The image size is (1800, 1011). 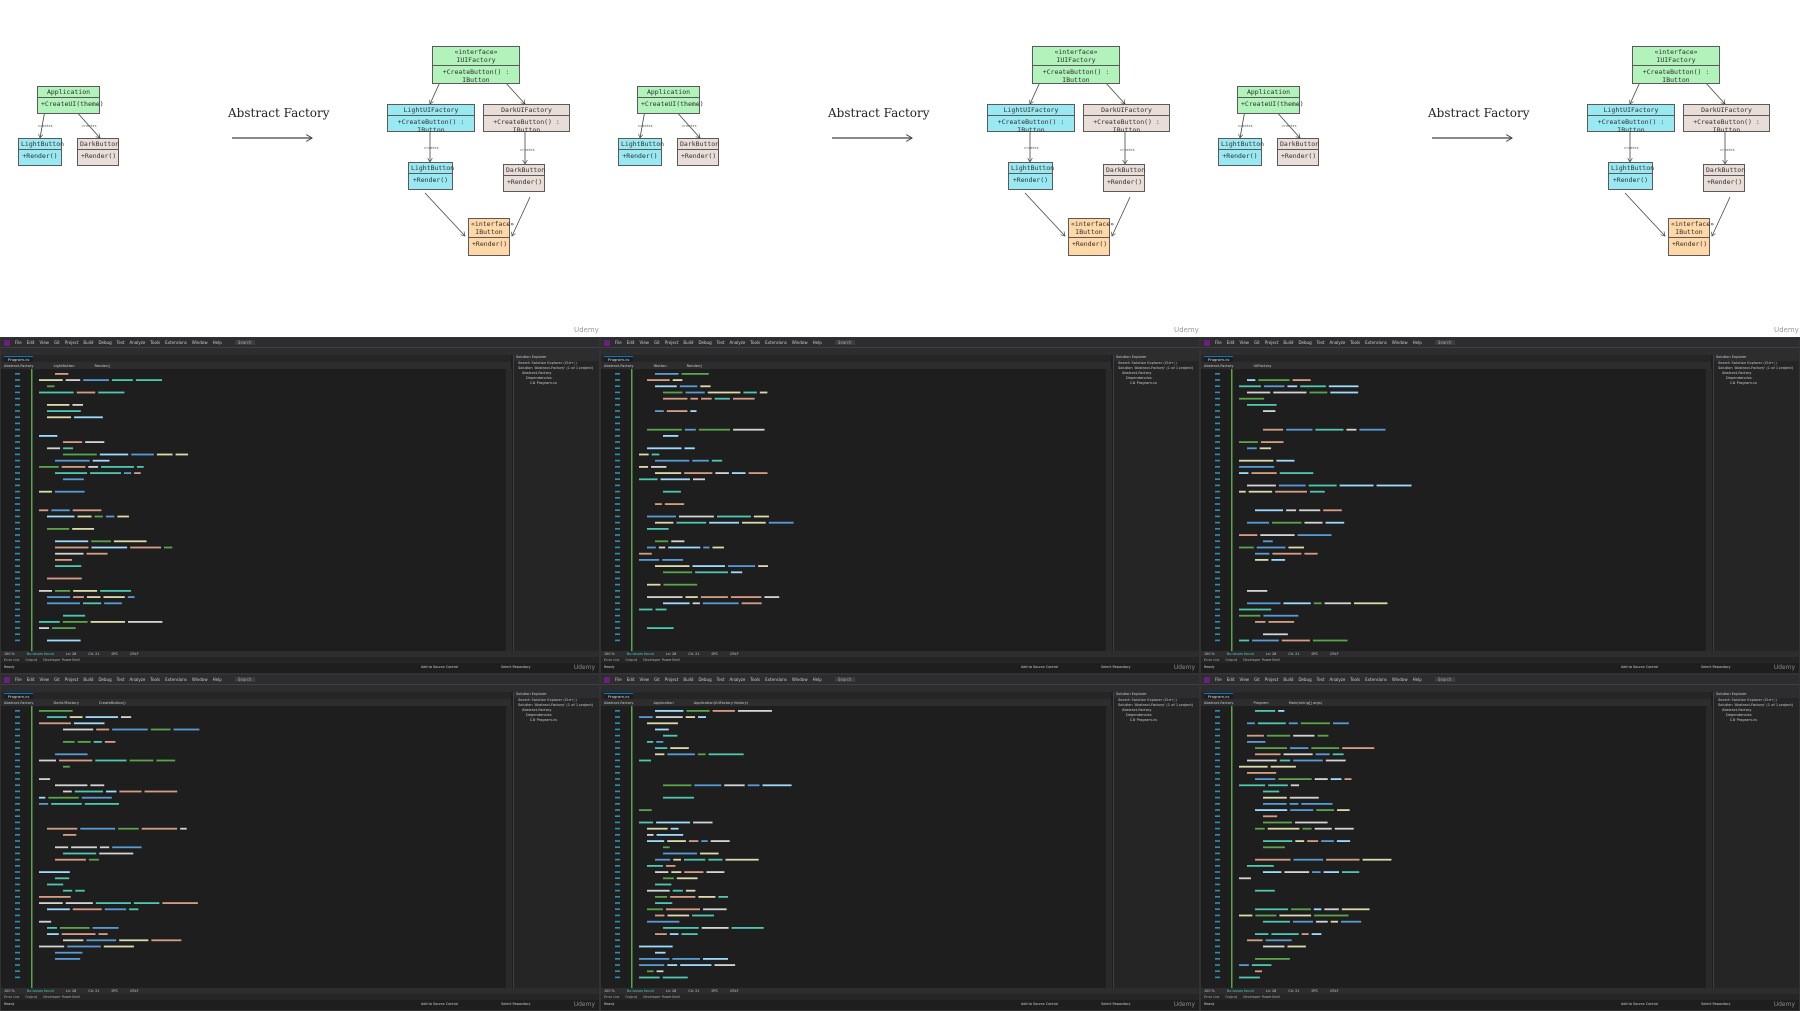 What do you see at coordinates (695, 366) in the screenshot?
I see `nav-member-dropdown: Render()` at bounding box center [695, 366].